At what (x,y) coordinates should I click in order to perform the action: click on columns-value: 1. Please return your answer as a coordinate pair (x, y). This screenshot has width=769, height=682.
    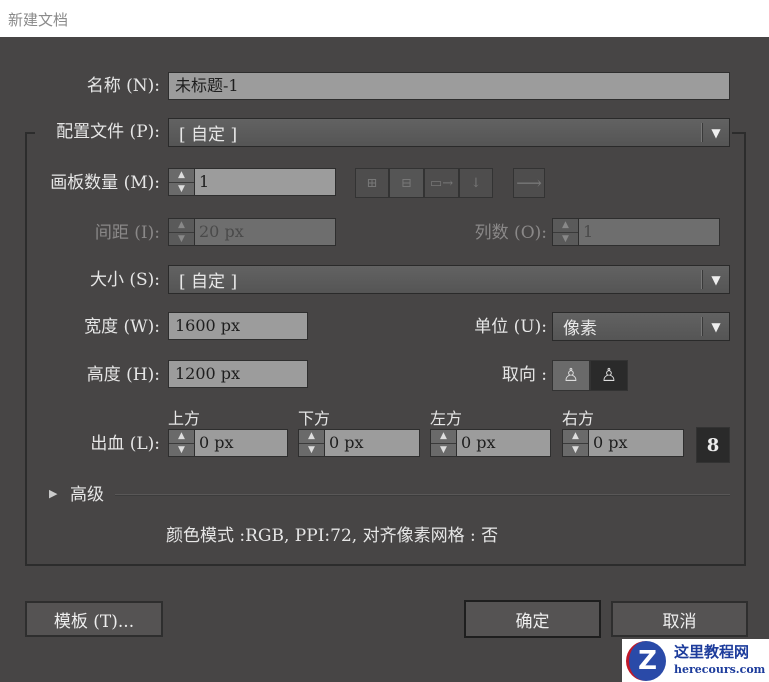
    Looking at the image, I should click on (649, 232).